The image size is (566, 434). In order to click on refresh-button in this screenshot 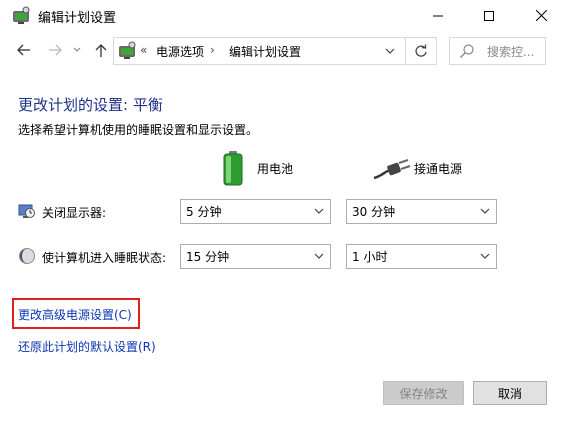, I will do `click(421, 51)`.